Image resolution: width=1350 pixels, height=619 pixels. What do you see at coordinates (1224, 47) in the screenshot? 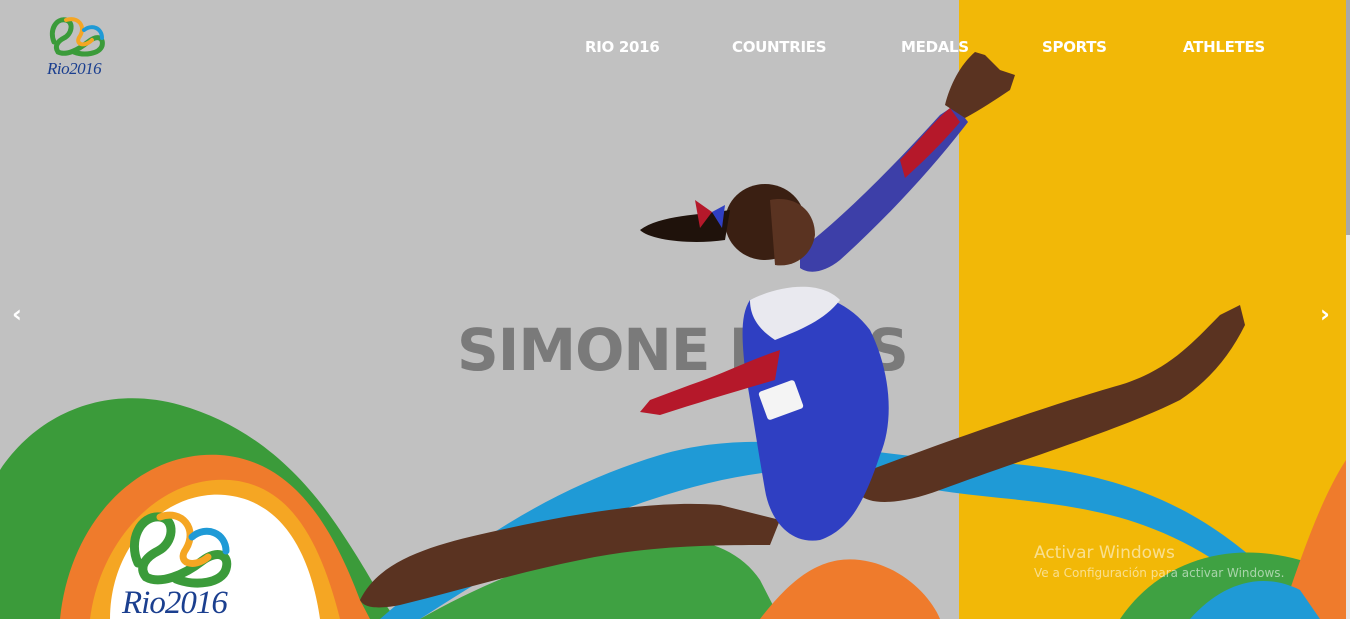
I see `nav-item-athletes: ATHLETES` at bounding box center [1224, 47].